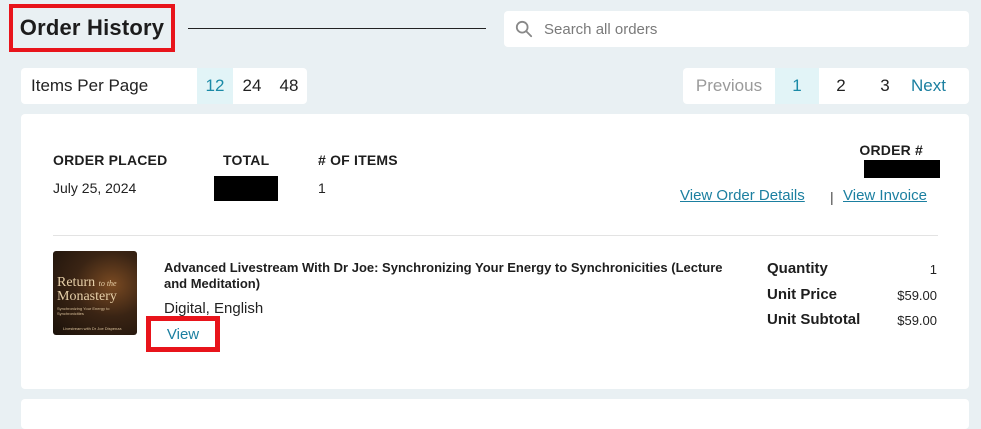 This screenshot has height=429, width=981. Describe the element at coordinates (917, 295) in the screenshot. I see `unit-price-value: $59.00` at that location.